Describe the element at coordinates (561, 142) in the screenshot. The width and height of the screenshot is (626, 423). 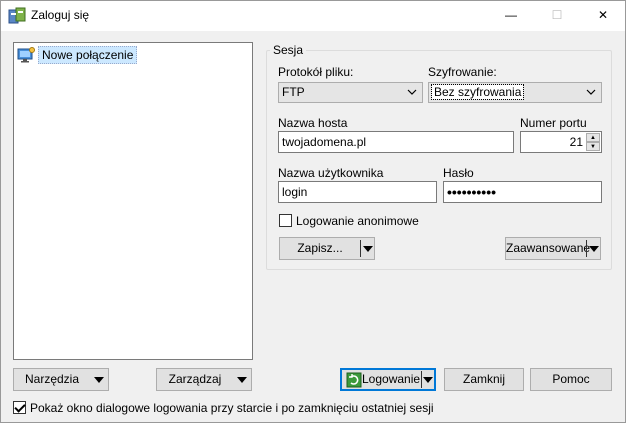
I see `port-stepper: 21 ▲ ▼` at that location.